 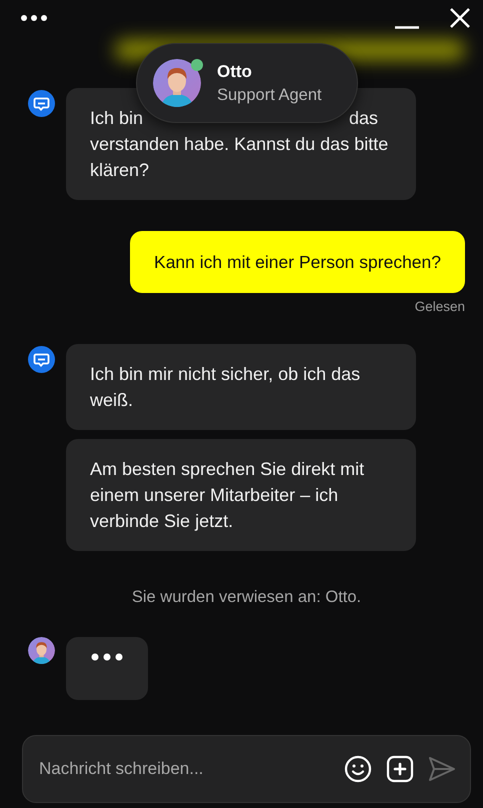 What do you see at coordinates (358, 769) in the screenshot?
I see `emoji-icon` at bounding box center [358, 769].